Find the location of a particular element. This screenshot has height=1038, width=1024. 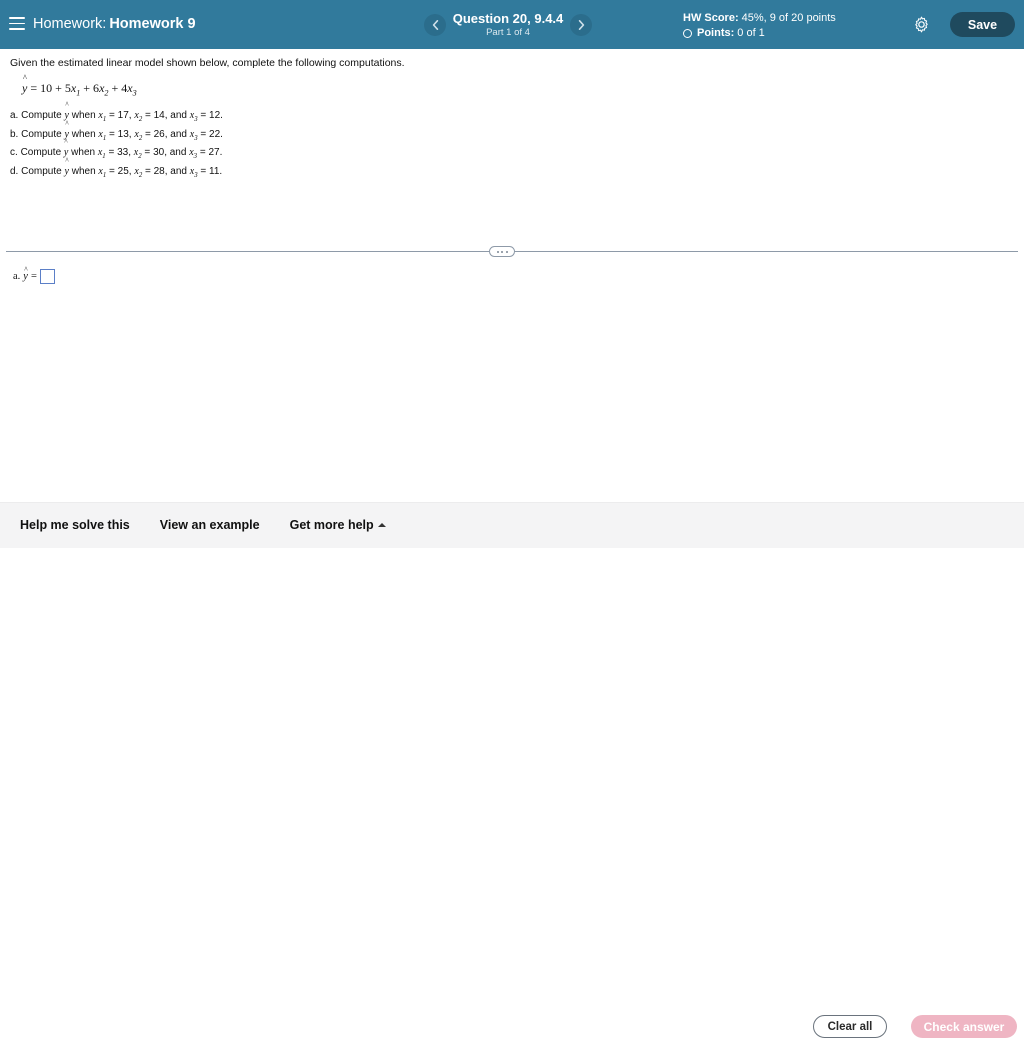

points-value: 0 of 1 is located at coordinates (751, 33).